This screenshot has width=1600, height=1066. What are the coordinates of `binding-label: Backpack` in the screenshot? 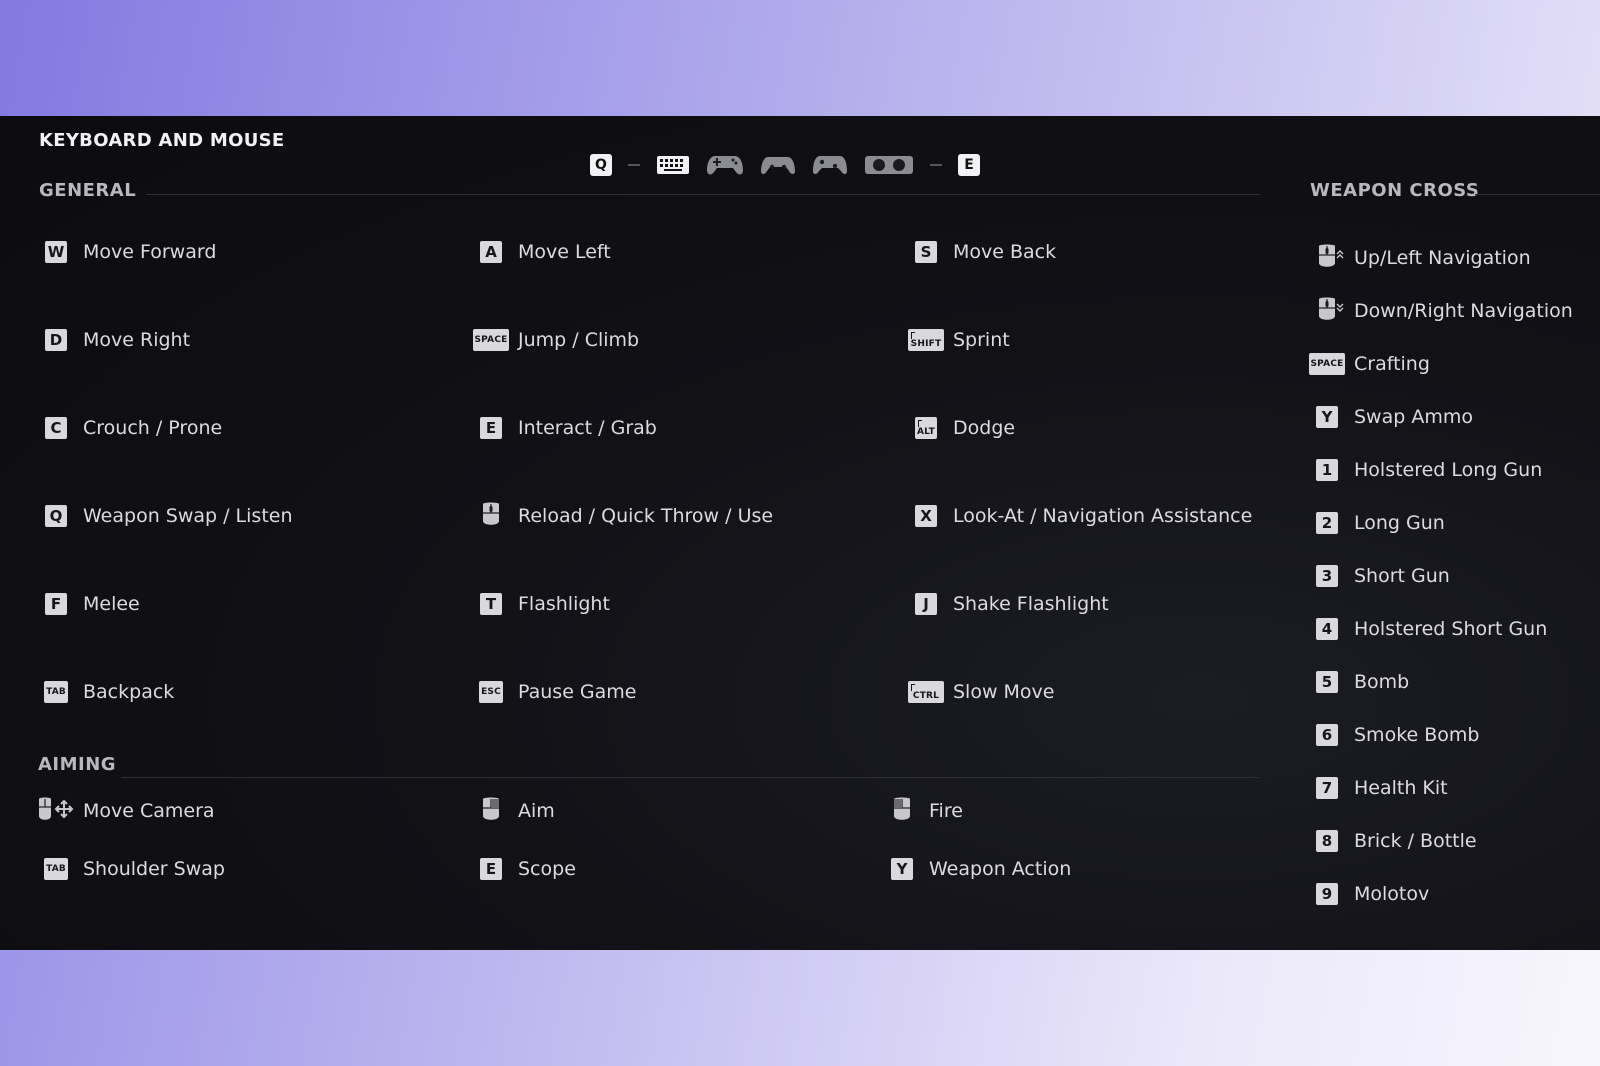 It's located at (129, 692).